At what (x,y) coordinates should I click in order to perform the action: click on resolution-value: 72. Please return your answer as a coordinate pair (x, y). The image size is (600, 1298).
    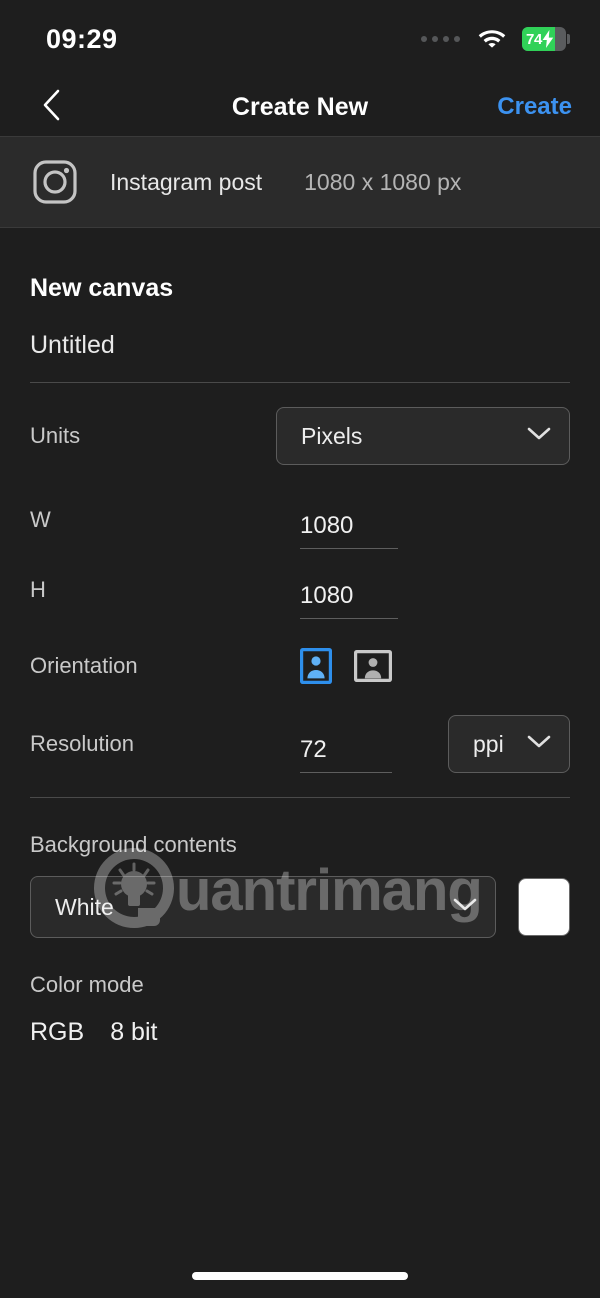
    Looking at the image, I should click on (313, 749).